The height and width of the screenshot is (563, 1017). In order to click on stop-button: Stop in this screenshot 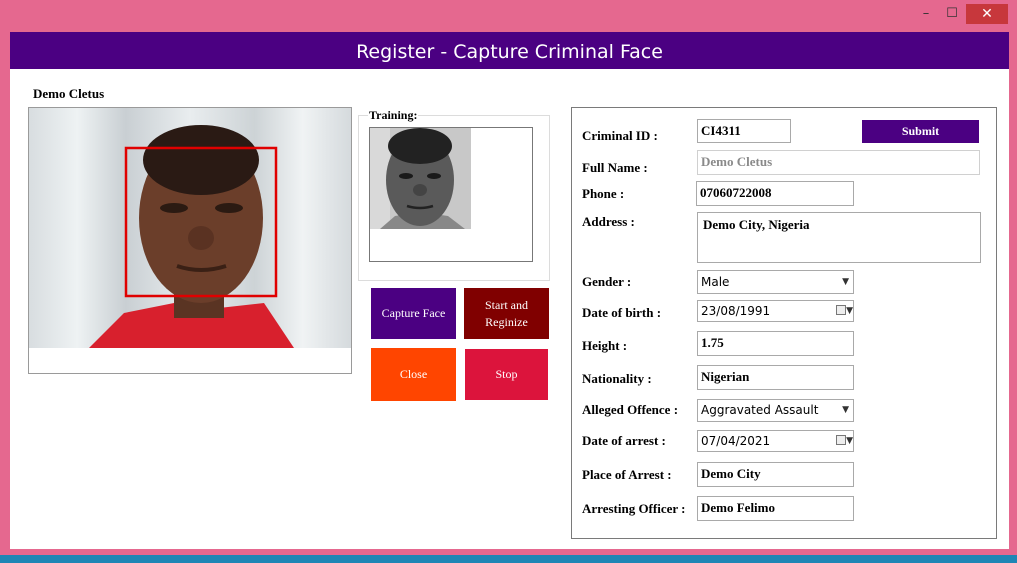, I will do `click(506, 374)`.